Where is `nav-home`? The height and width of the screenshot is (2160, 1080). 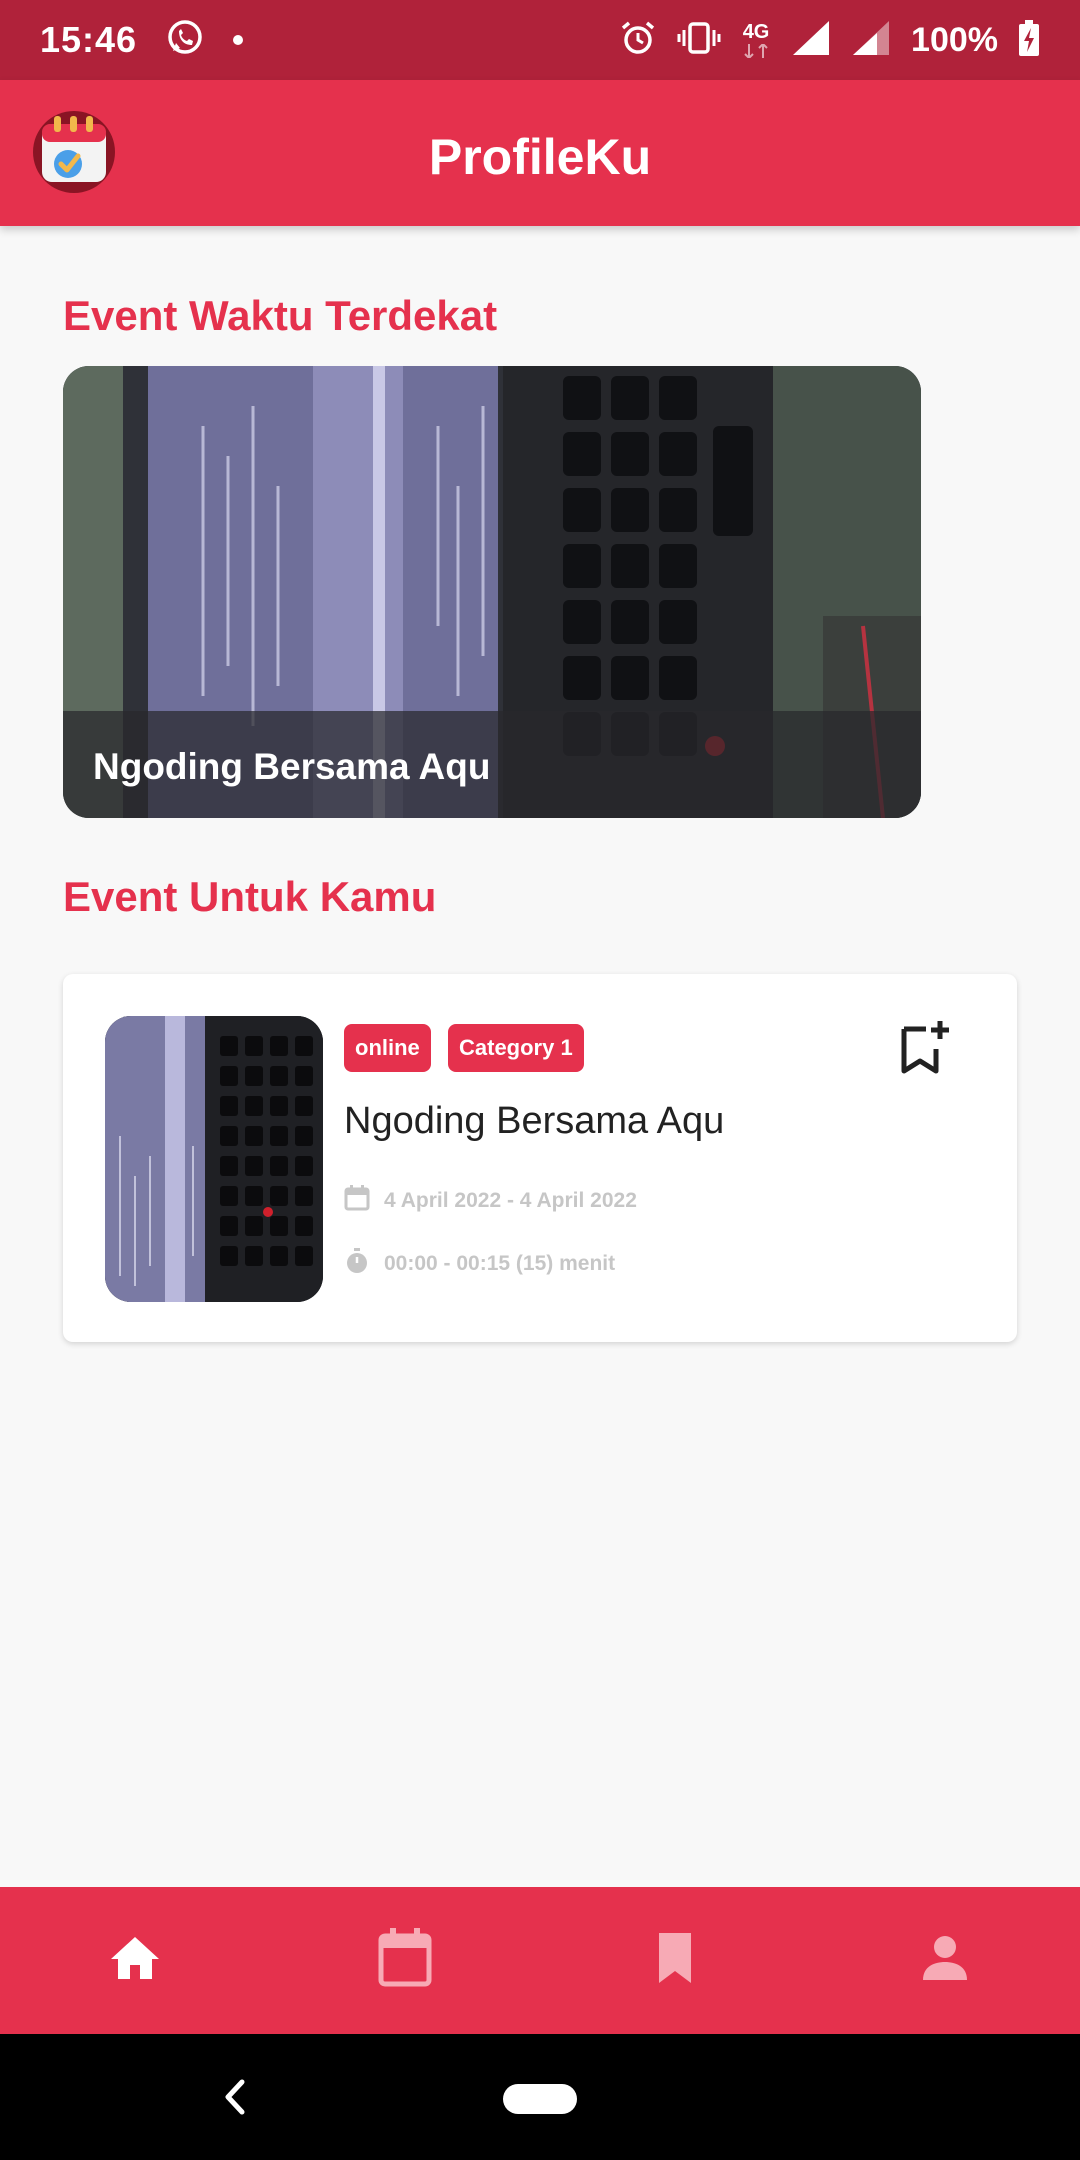
nav-home is located at coordinates (135, 1960).